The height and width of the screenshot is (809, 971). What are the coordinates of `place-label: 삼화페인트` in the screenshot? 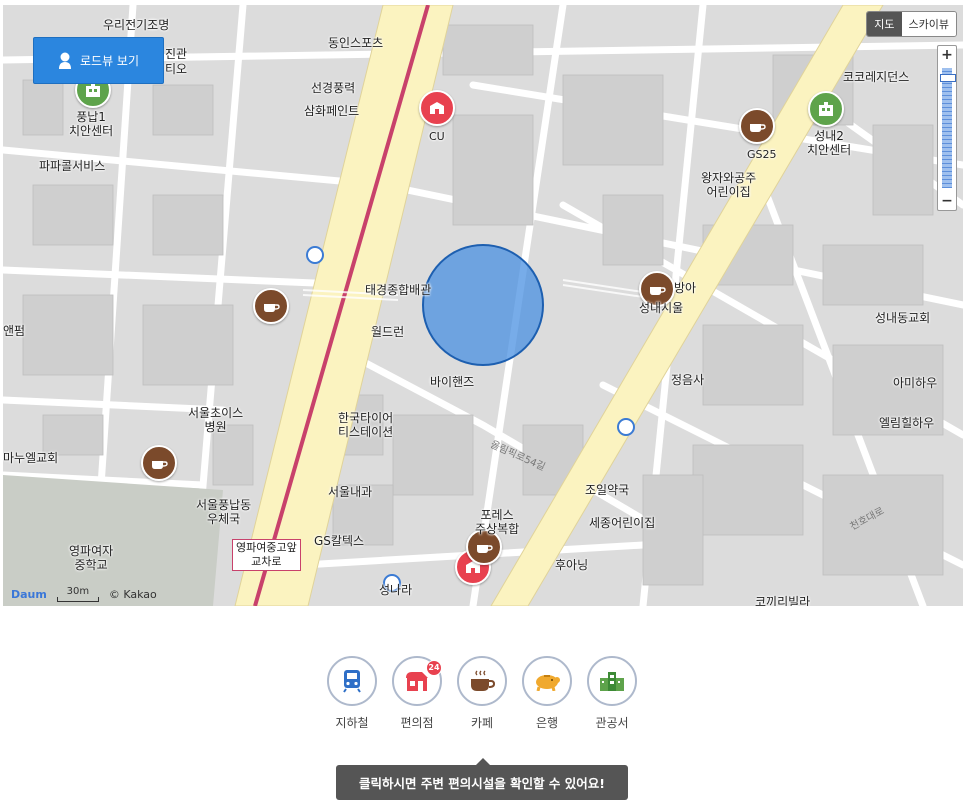 It's located at (332, 111).